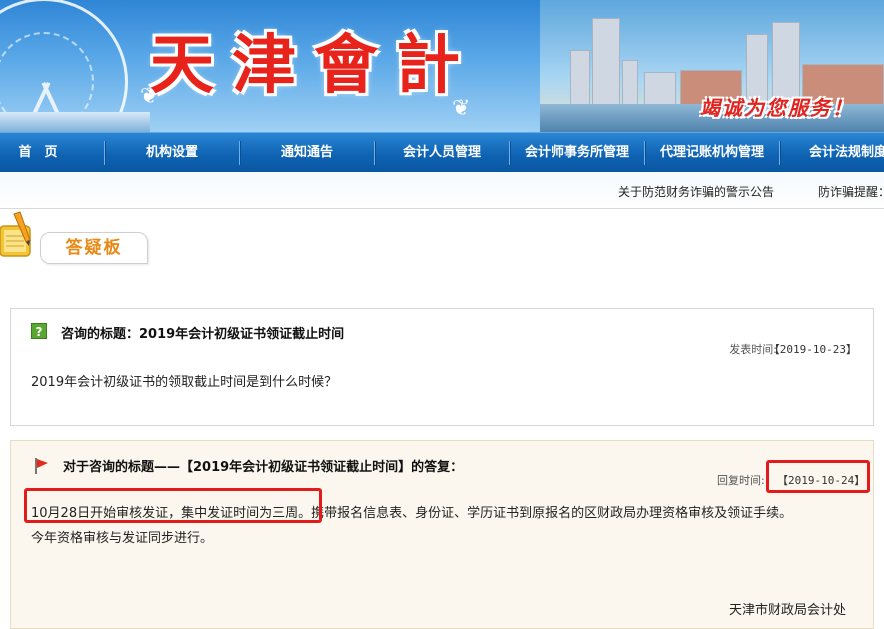  What do you see at coordinates (203, 334) in the screenshot?
I see `question-title: 咨询的标题：2019年会计初级证书领证截止时间` at bounding box center [203, 334].